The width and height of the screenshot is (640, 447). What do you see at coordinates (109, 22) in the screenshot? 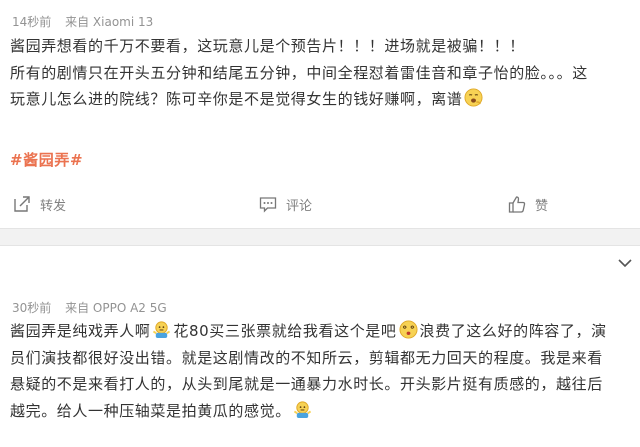
I see `post-source: 来自 Xiaomi 13` at bounding box center [109, 22].